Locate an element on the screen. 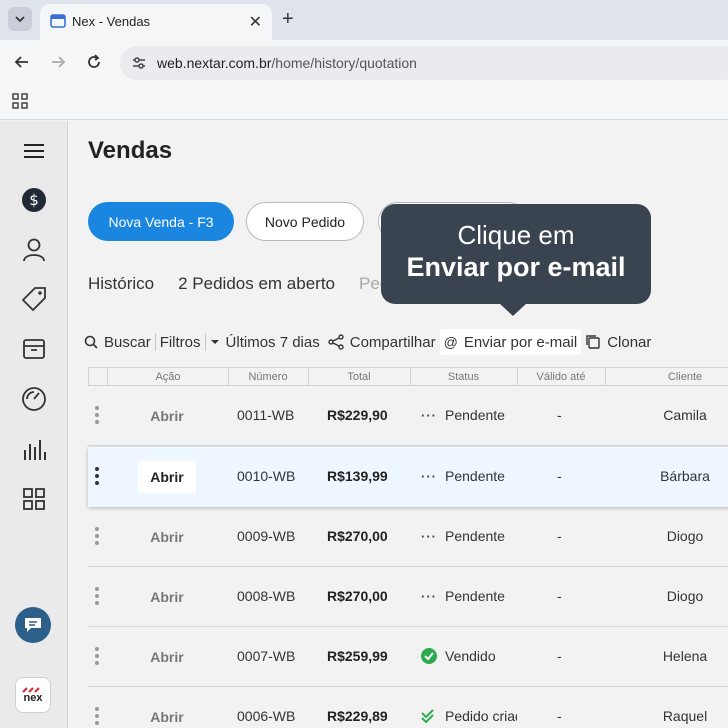  browser-tab: Nex - Vendas ✕ is located at coordinates (156, 22).